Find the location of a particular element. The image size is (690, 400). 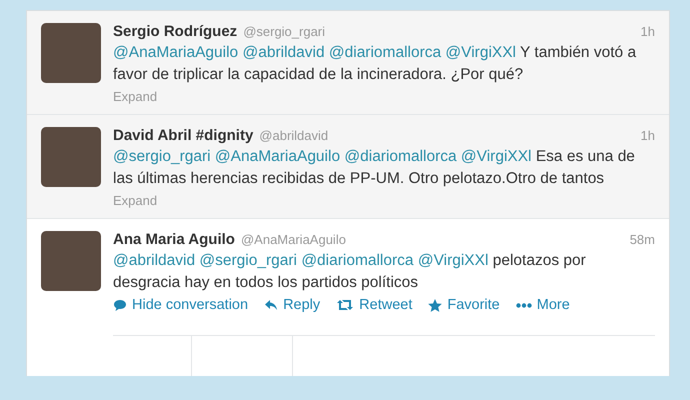

reply-arrow-icon is located at coordinates (271, 305).